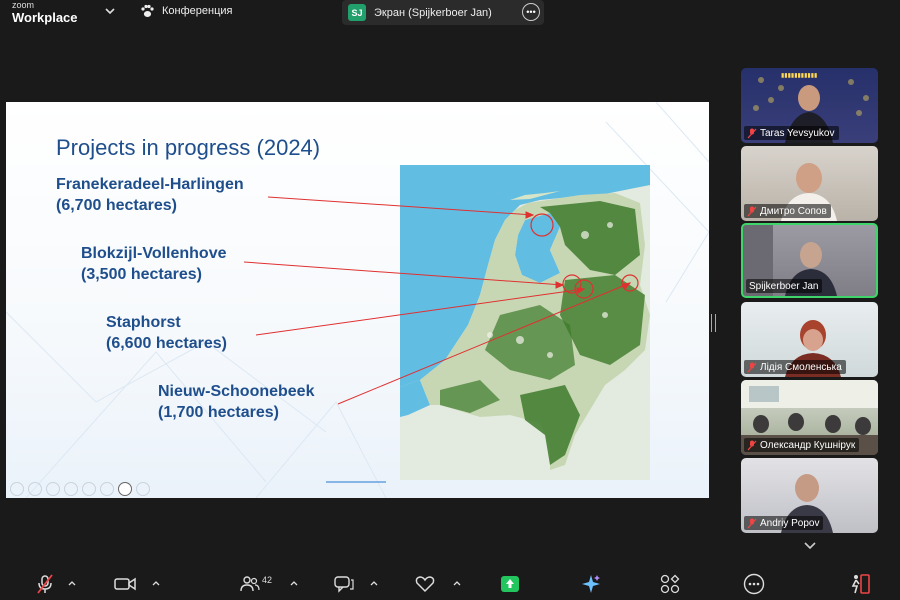 The image size is (900, 600). I want to click on chat-icon, so click(344, 584).